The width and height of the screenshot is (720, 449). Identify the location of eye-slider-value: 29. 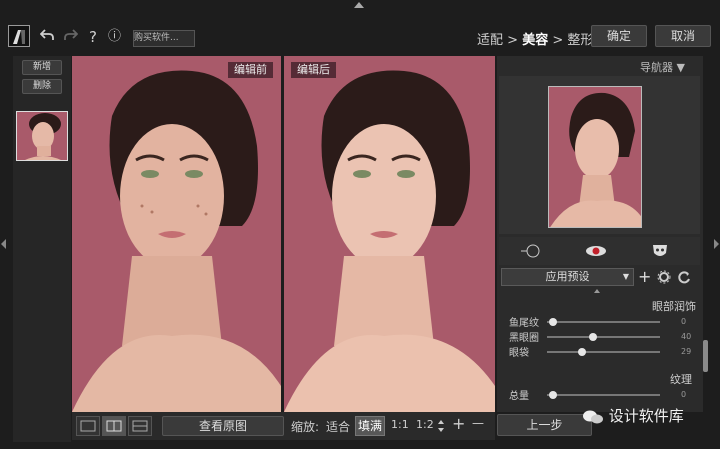
(686, 351).